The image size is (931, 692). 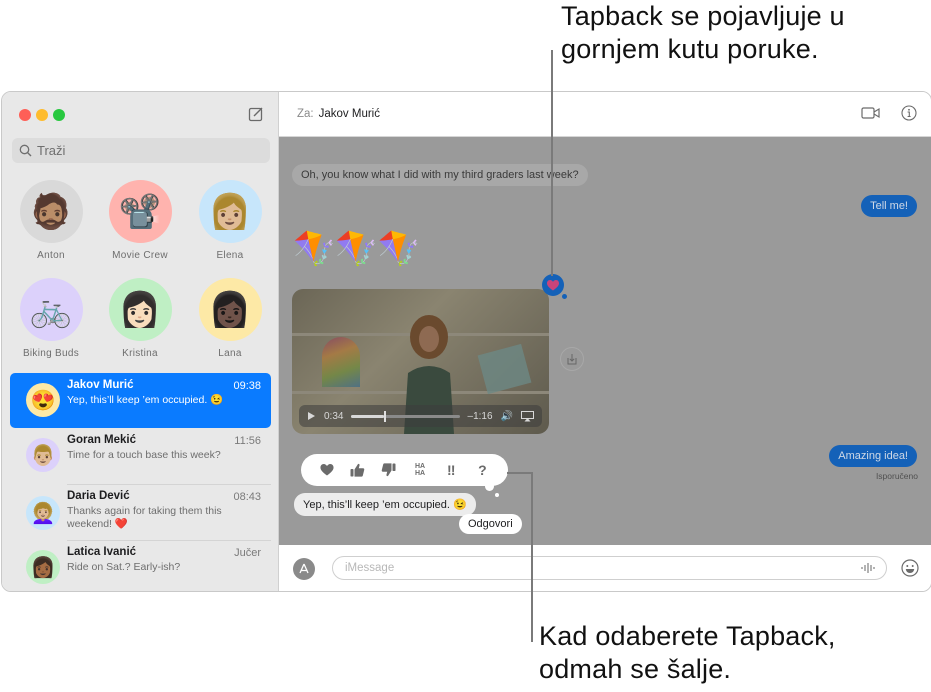 I want to click on video-camera-icon, so click(x=870, y=113).